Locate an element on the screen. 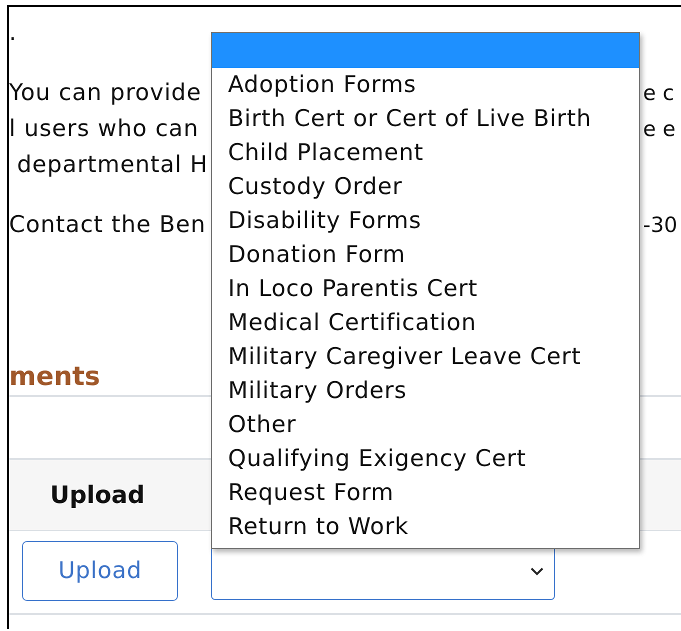 Image resolution: width=681 pixels, height=631 pixels. paragraph-text: l users who can is located at coordinates (104, 129).